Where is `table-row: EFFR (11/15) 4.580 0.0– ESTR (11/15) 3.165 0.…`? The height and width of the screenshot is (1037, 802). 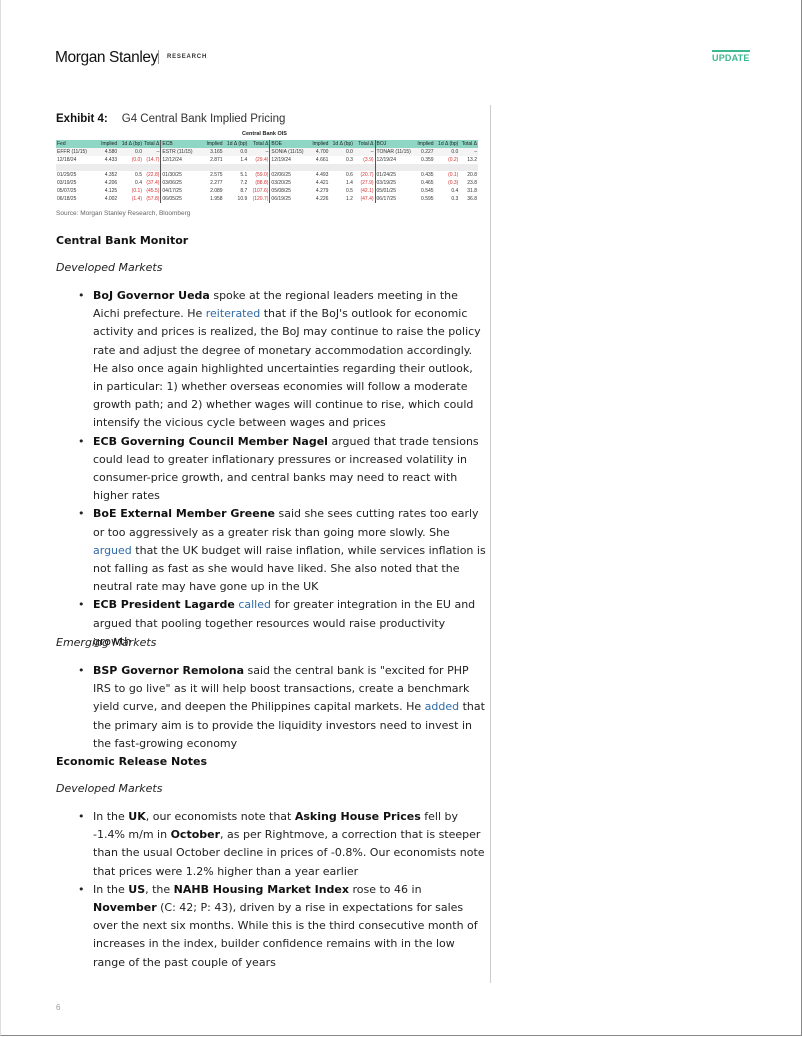
table-row: EFFR (11/15) 4.580 0.0– ESTR (11/15) 3.165 0.… is located at coordinates (267, 152).